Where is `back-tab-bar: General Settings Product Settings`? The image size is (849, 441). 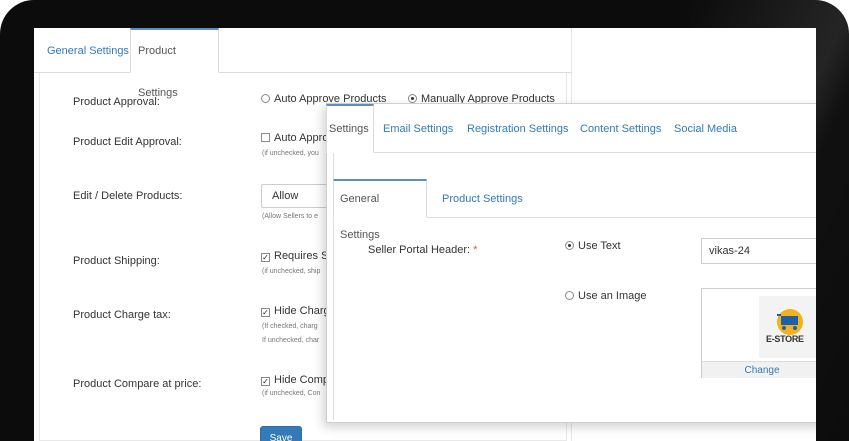 back-tab-bar: General Settings Product Settings is located at coordinates (303, 63).